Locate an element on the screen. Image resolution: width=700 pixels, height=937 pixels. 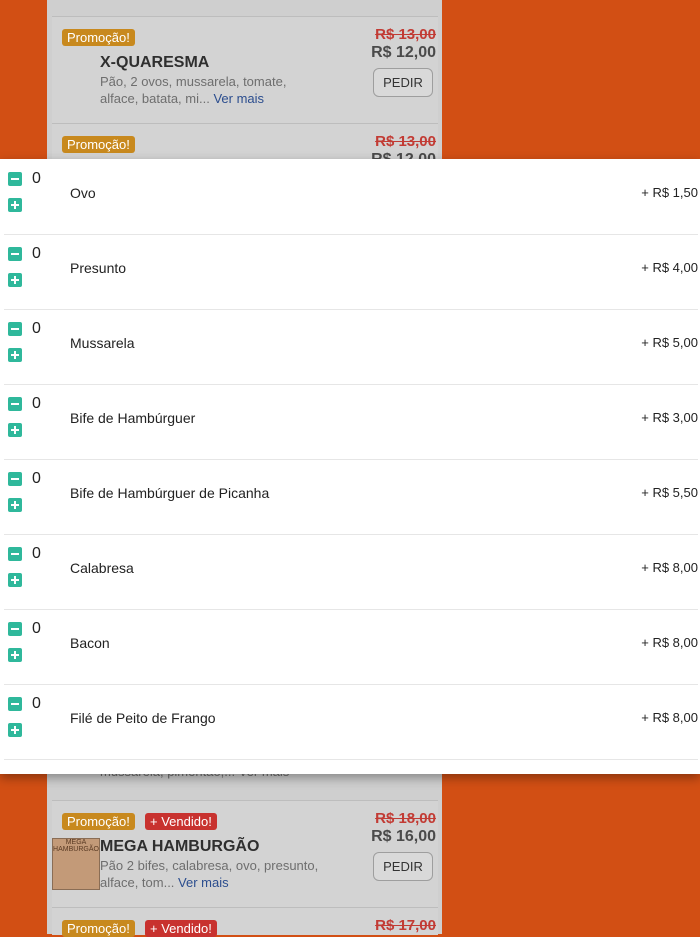
addon-row: 0 Mussarela + R$ 5,00 is located at coordinates (351, 347).